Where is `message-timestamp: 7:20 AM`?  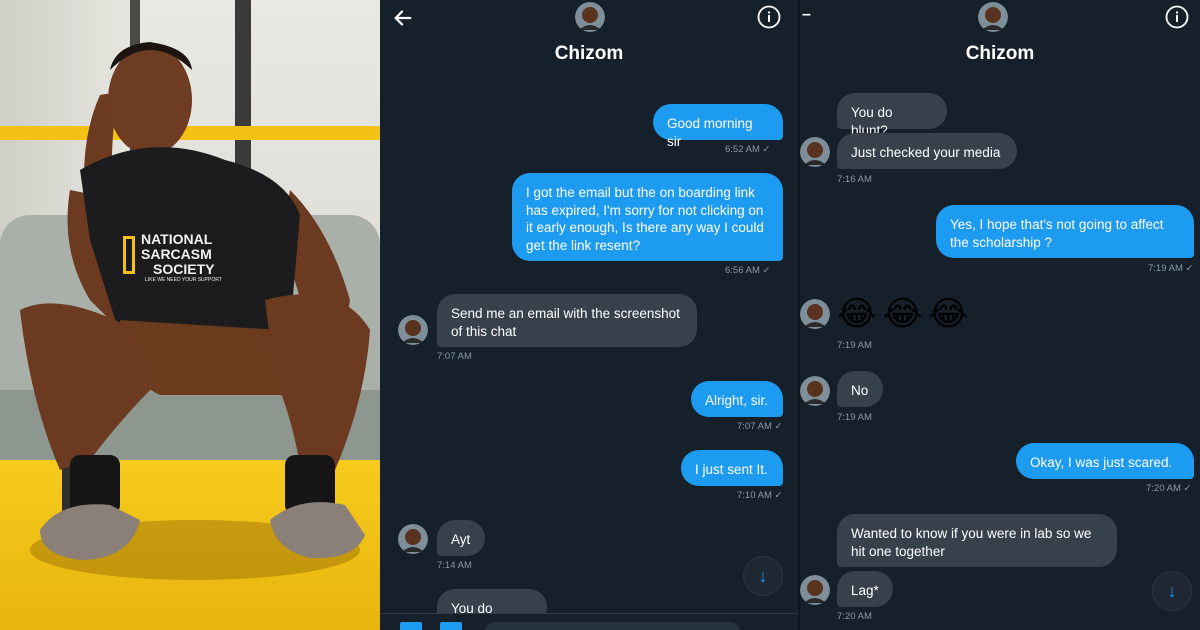 message-timestamp: 7:20 AM is located at coordinates (854, 616).